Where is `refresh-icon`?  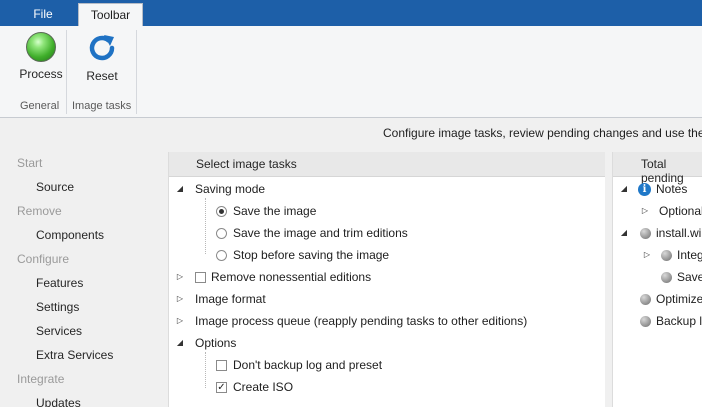
refresh-icon is located at coordinates (102, 48).